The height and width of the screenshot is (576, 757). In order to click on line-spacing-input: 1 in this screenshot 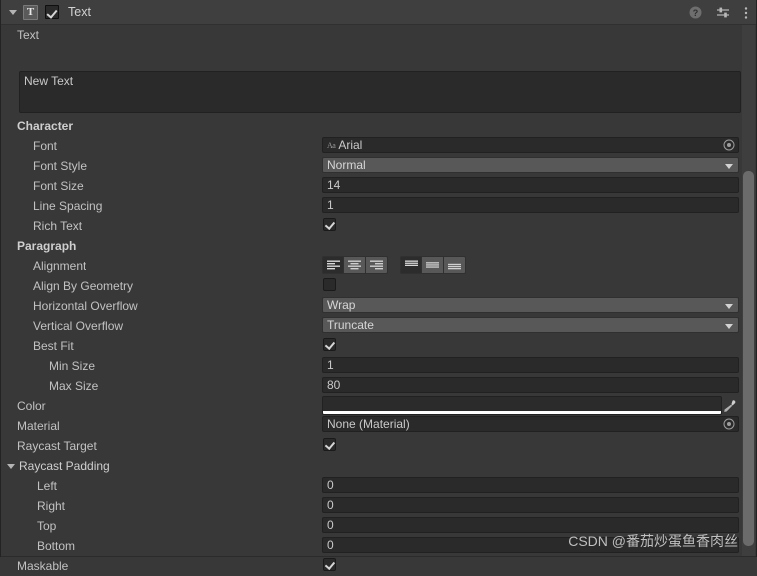, I will do `click(530, 205)`.